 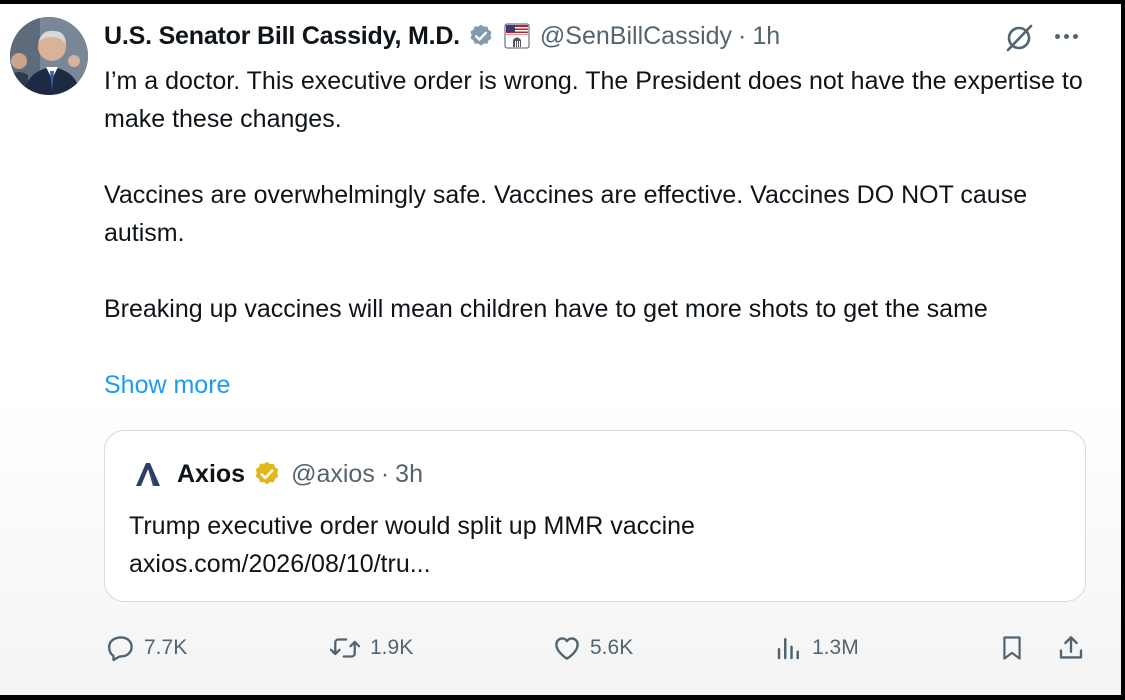 What do you see at coordinates (517, 36) in the screenshot?
I see `us-capitol-flag-icon` at bounding box center [517, 36].